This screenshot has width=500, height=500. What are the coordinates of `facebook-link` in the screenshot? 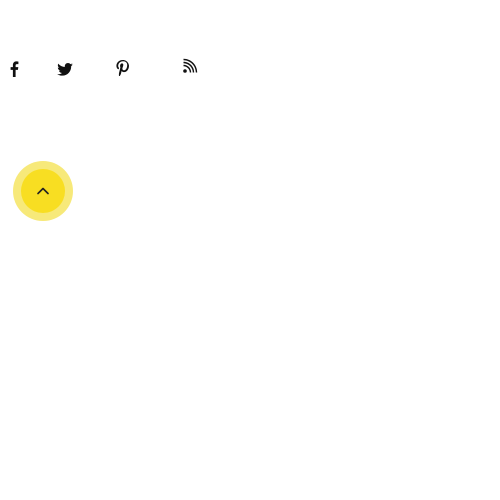 It's located at (14, 69).